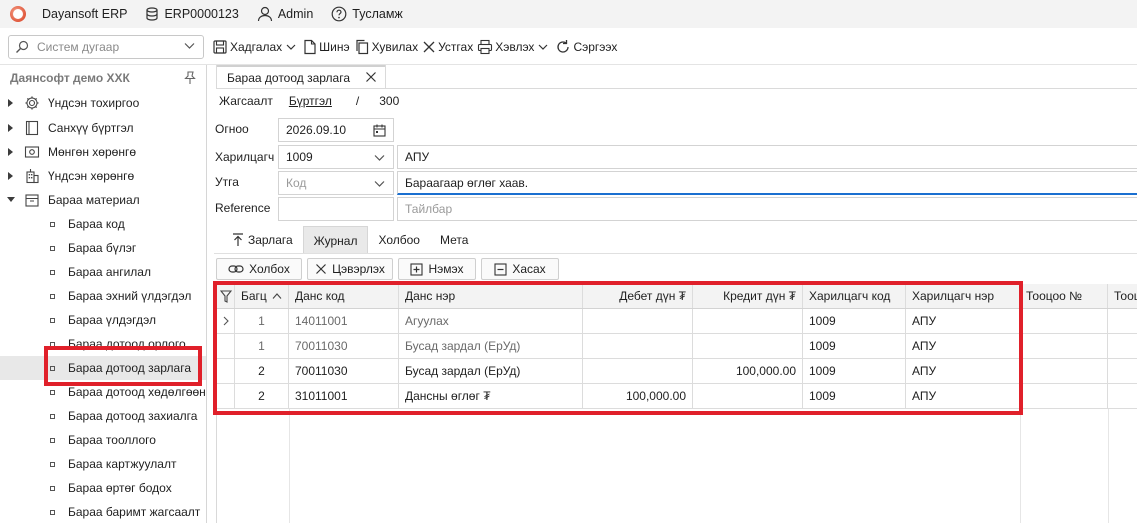 Image resolution: width=1137 pixels, height=523 pixels. I want to click on refresh-button: Сэргээх, so click(586, 47).